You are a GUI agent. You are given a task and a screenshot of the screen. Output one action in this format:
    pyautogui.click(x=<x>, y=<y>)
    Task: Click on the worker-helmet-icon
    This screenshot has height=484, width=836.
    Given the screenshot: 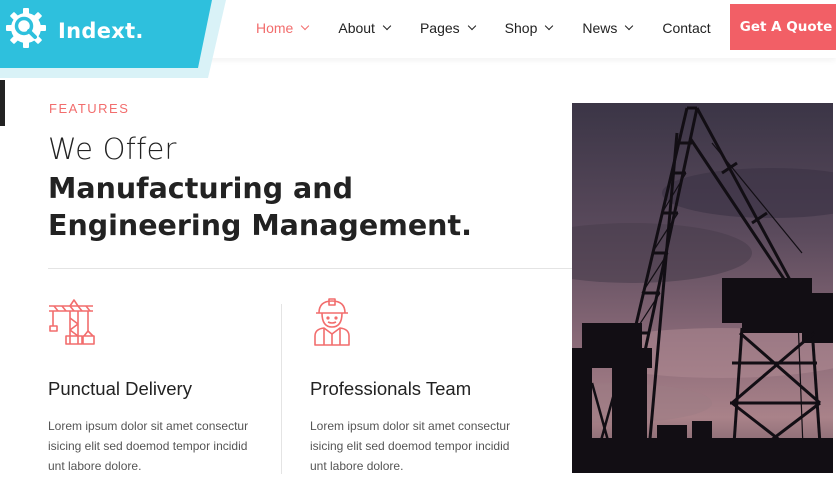 What is the action you would take?
    pyautogui.click(x=332, y=324)
    